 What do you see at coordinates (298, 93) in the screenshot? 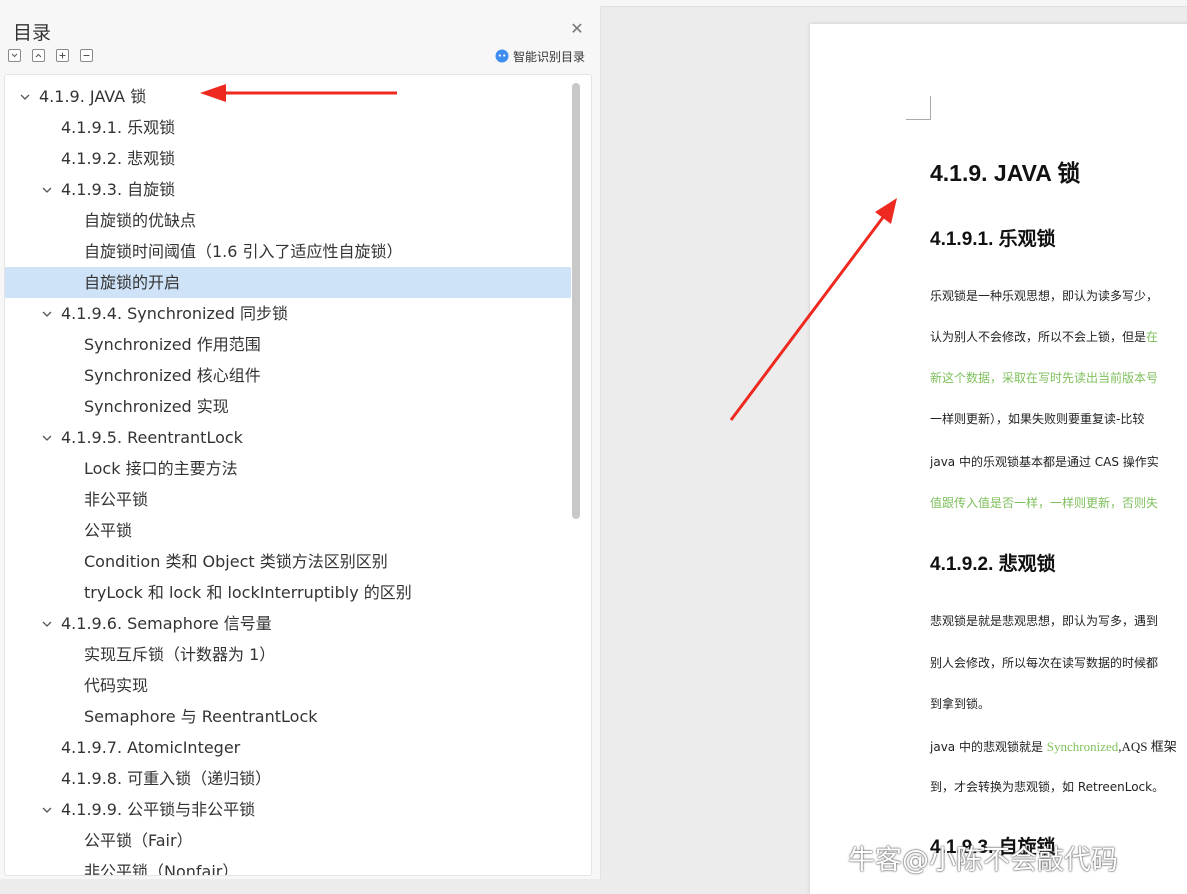
I see `arrow-left-annotation` at bounding box center [298, 93].